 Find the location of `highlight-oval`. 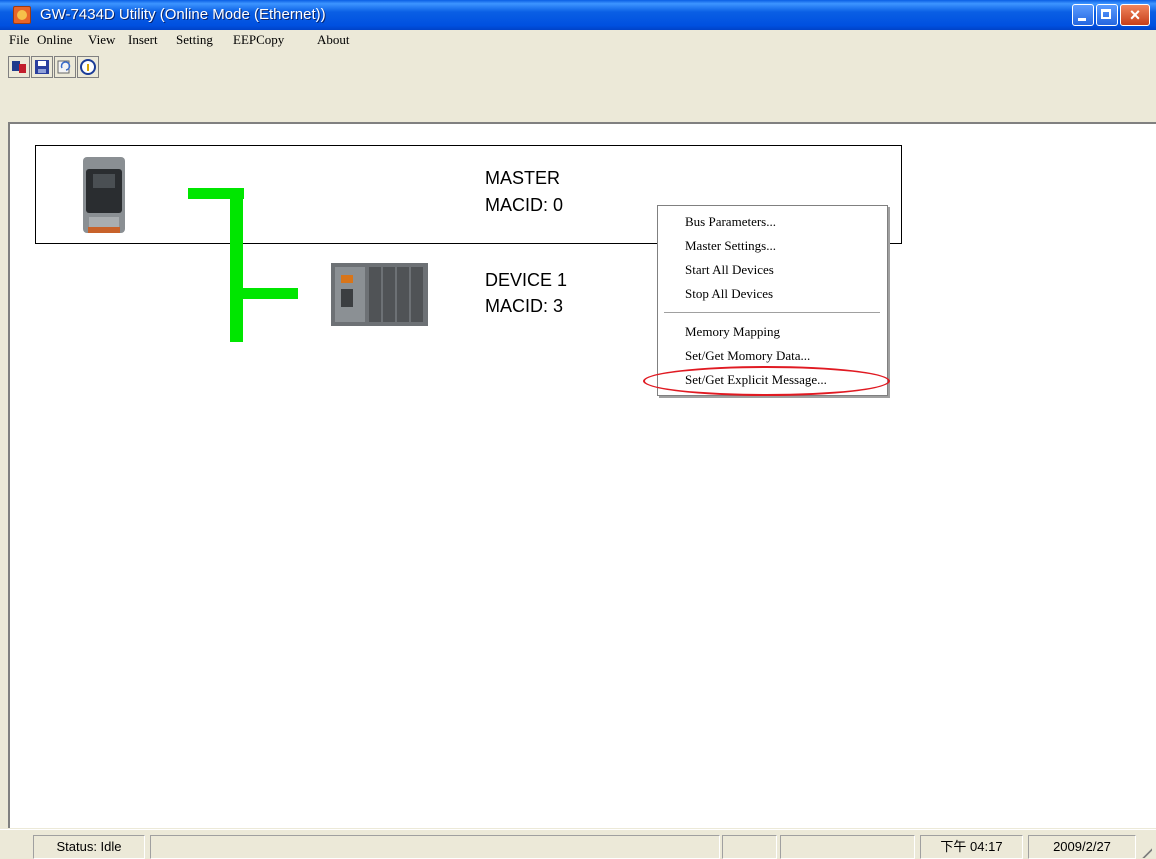

highlight-oval is located at coordinates (766, 381).